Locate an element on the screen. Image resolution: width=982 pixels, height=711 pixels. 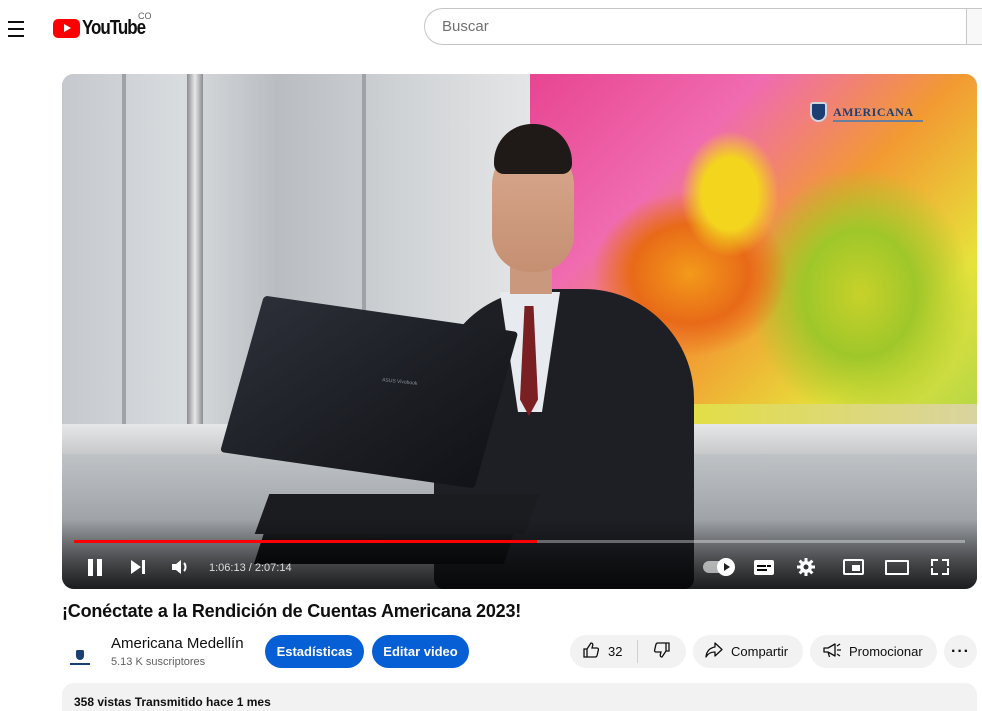
americana-watermark-text: AMERICANA is located at coordinates (873, 111).